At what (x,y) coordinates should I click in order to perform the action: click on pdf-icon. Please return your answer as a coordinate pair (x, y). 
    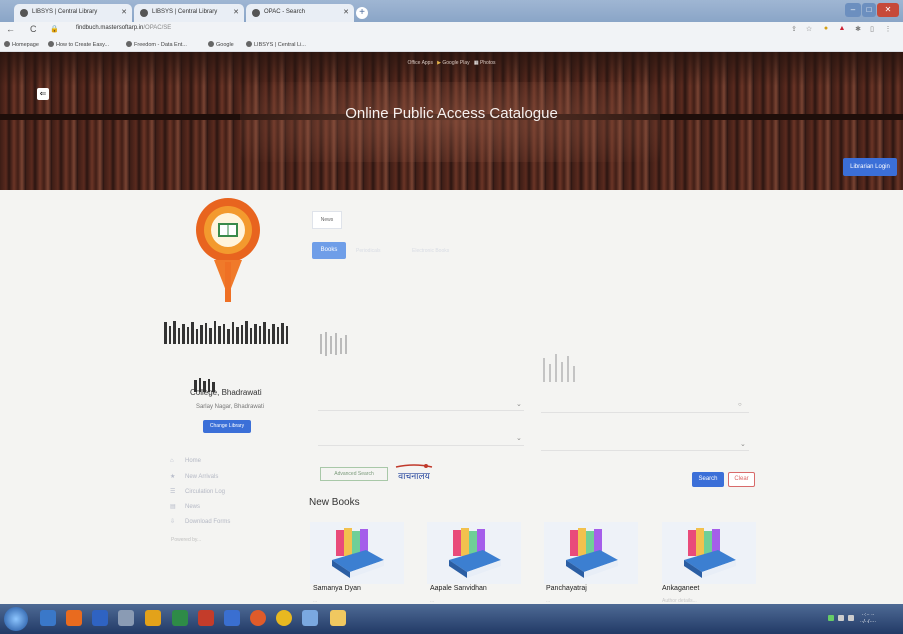
    Looking at the image, I should click on (206, 618).